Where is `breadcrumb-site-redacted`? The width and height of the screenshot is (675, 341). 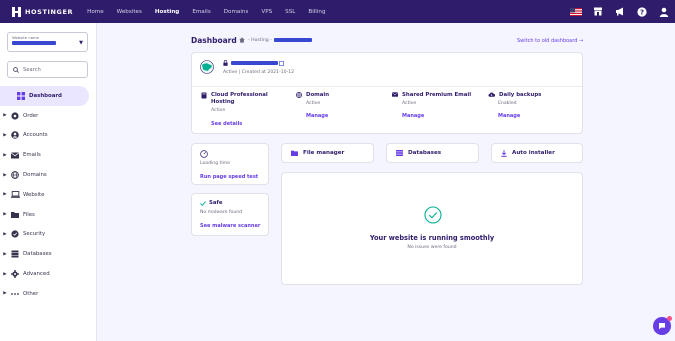 breadcrumb-site-redacted is located at coordinates (292, 40).